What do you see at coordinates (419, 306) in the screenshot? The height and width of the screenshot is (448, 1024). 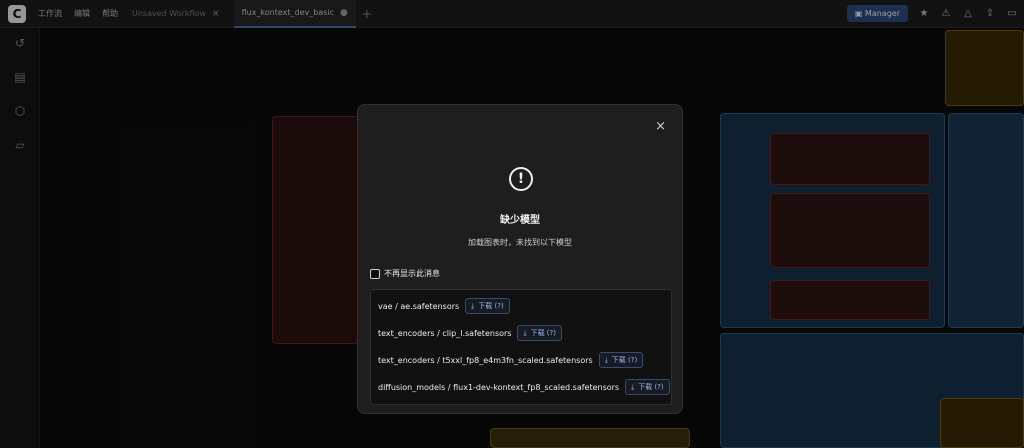 I see `model-name: vae / ae.safetensors` at bounding box center [419, 306].